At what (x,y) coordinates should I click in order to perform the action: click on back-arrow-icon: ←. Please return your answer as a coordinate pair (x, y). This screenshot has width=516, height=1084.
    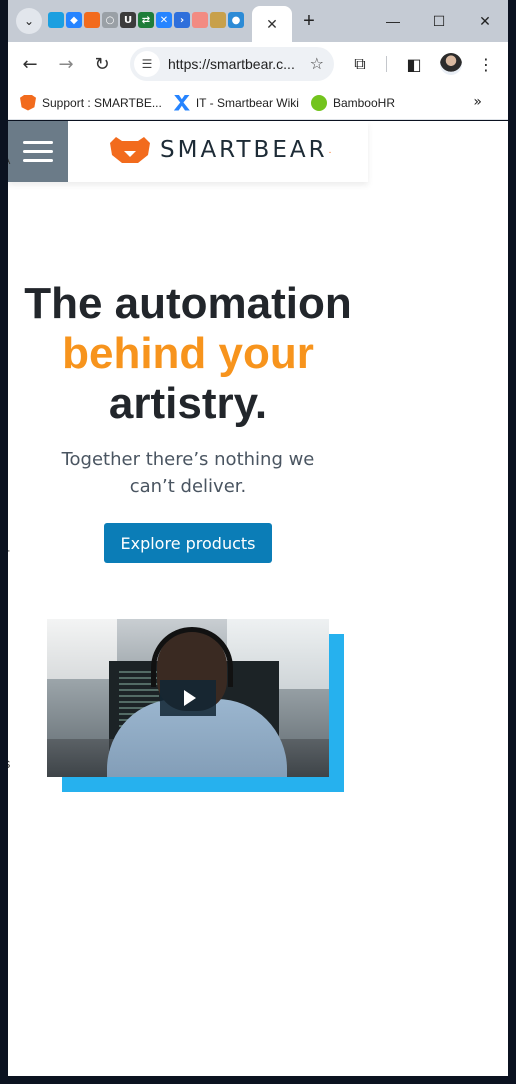
    Looking at the image, I should click on (30, 64).